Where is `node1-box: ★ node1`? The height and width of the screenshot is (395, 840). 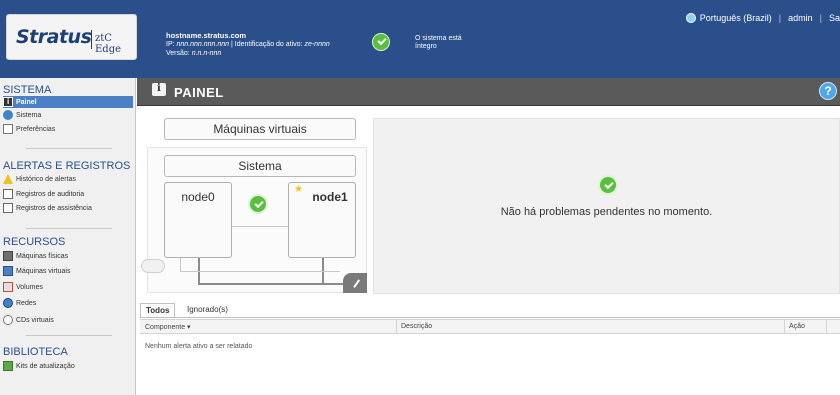 node1-box: ★ node1 is located at coordinates (322, 220).